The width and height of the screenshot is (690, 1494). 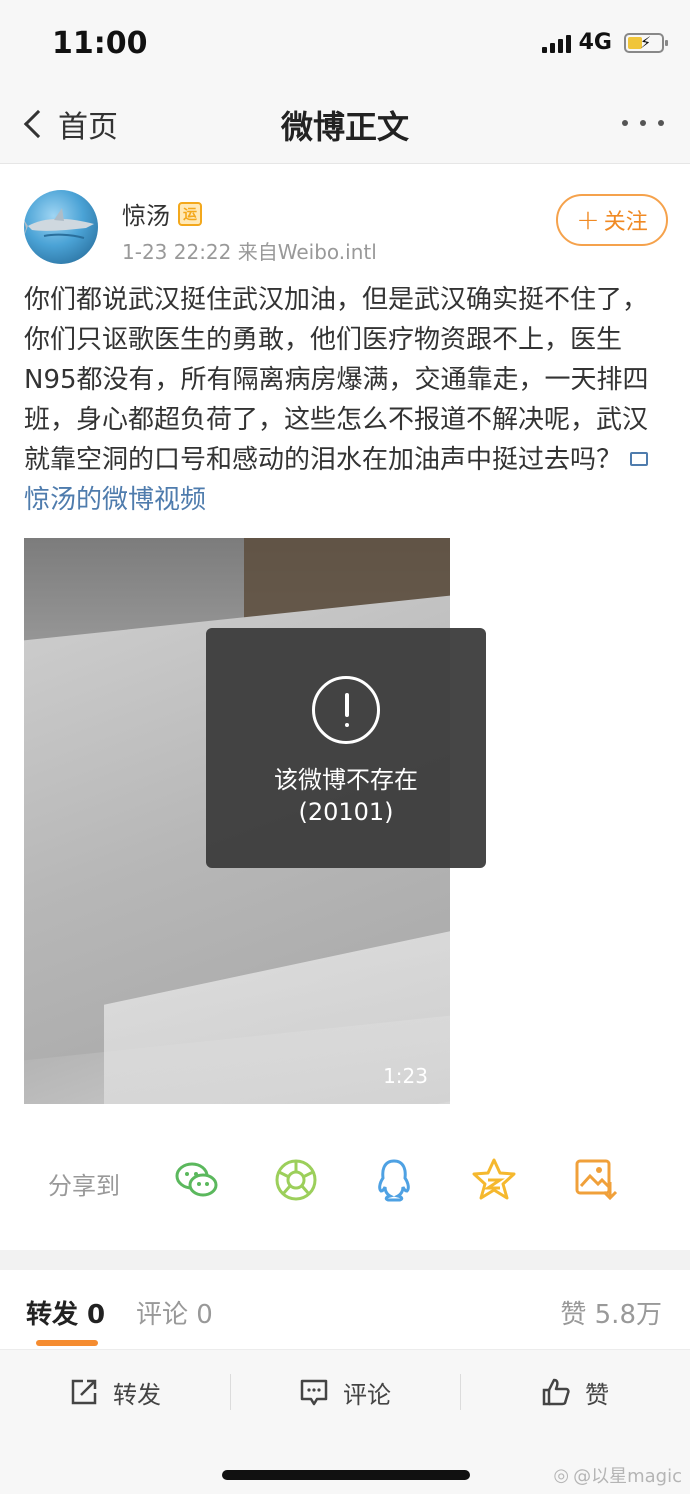 I want to click on repost-button: 转发, so click(x=115, y=1392).